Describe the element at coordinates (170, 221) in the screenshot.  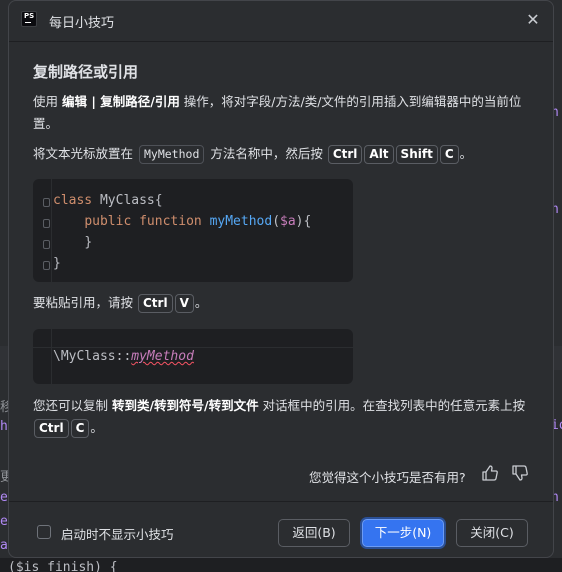
I see `keyword: function` at that location.